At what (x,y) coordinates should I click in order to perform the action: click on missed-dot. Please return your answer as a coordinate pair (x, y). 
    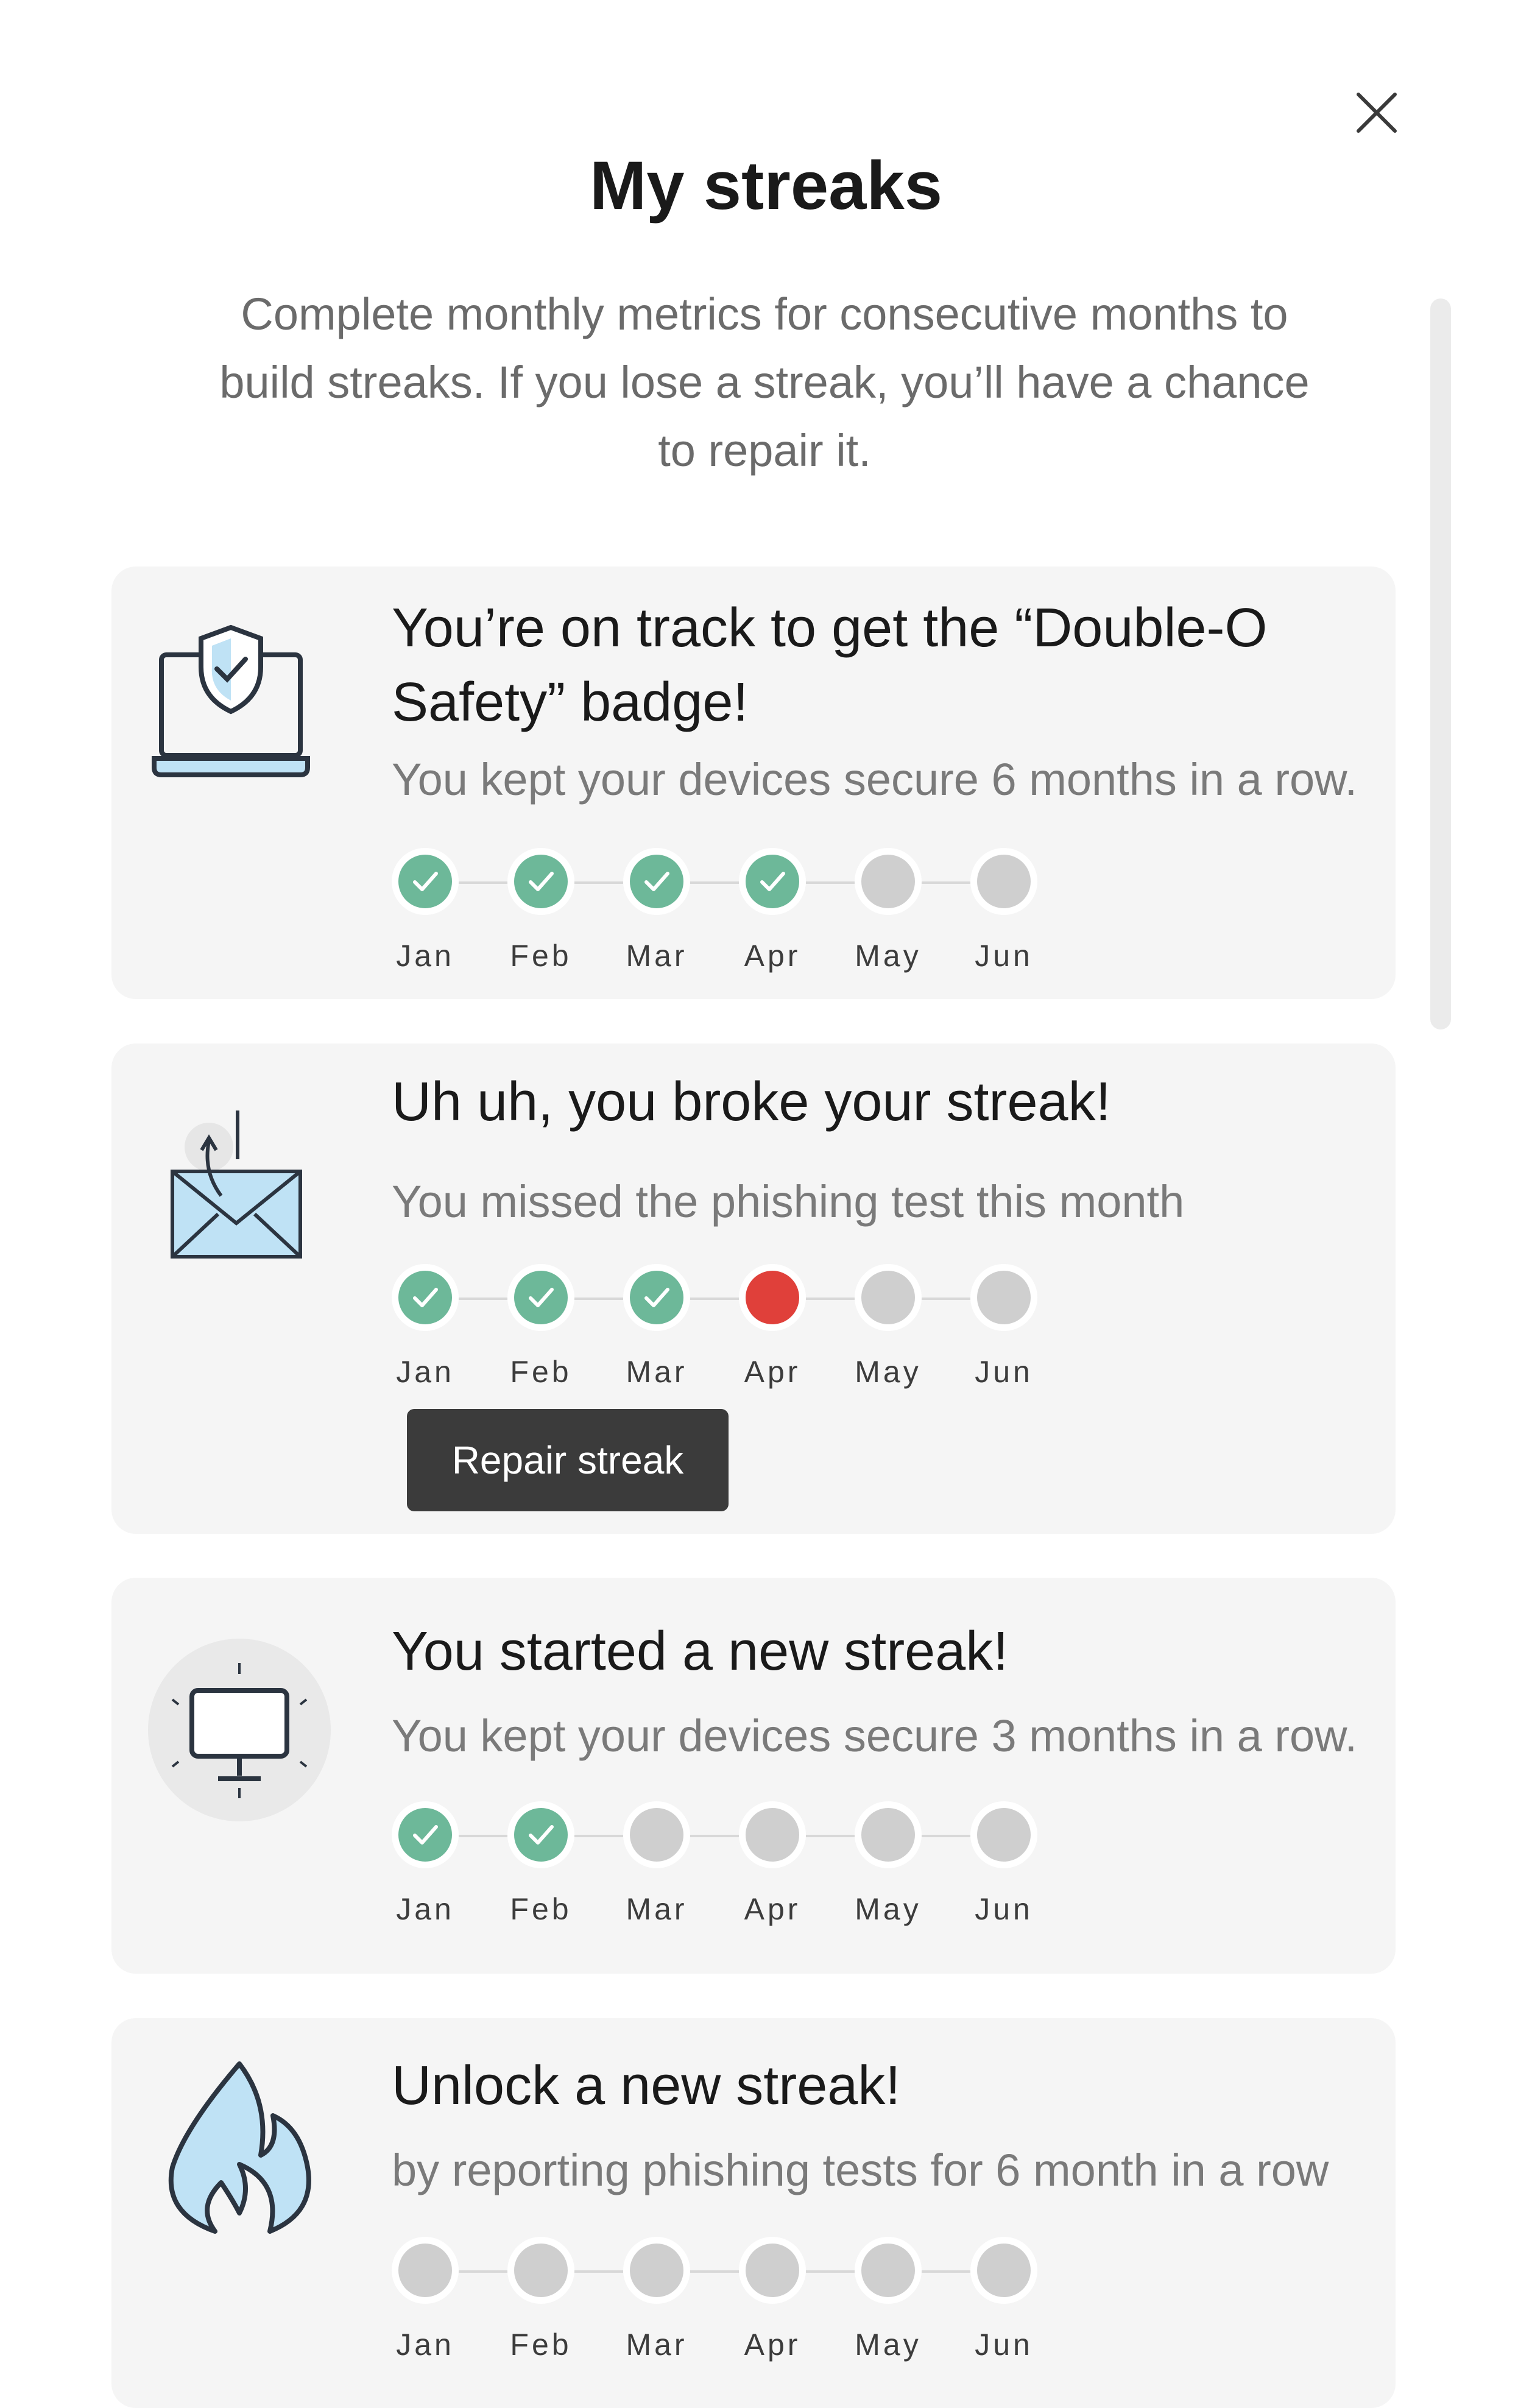
    Looking at the image, I should click on (773, 1297).